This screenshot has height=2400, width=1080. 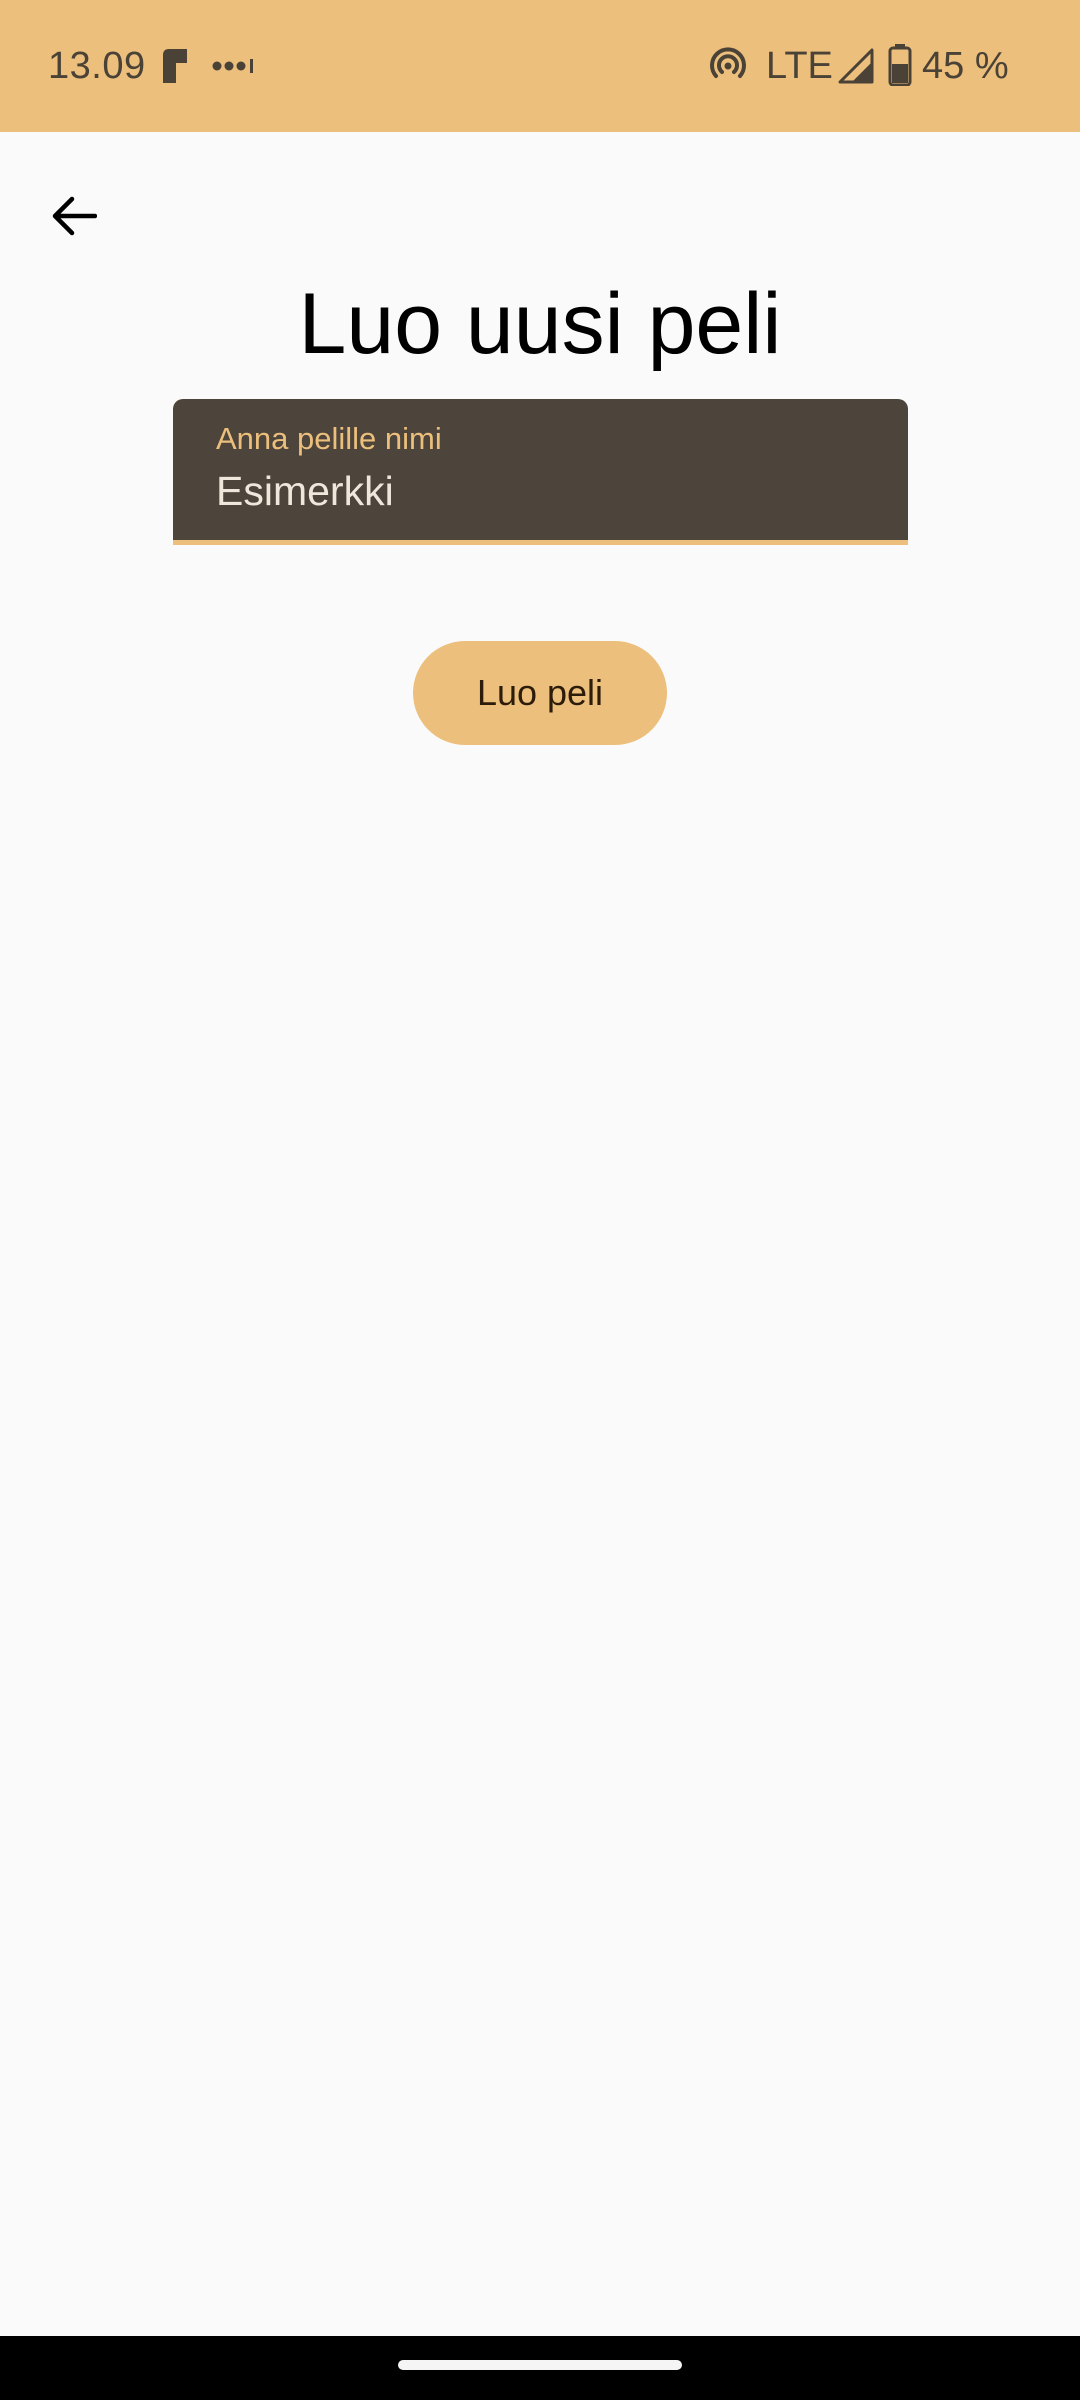 What do you see at coordinates (540, 693) in the screenshot?
I see `create-game-button: Luo peli` at bounding box center [540, 693].